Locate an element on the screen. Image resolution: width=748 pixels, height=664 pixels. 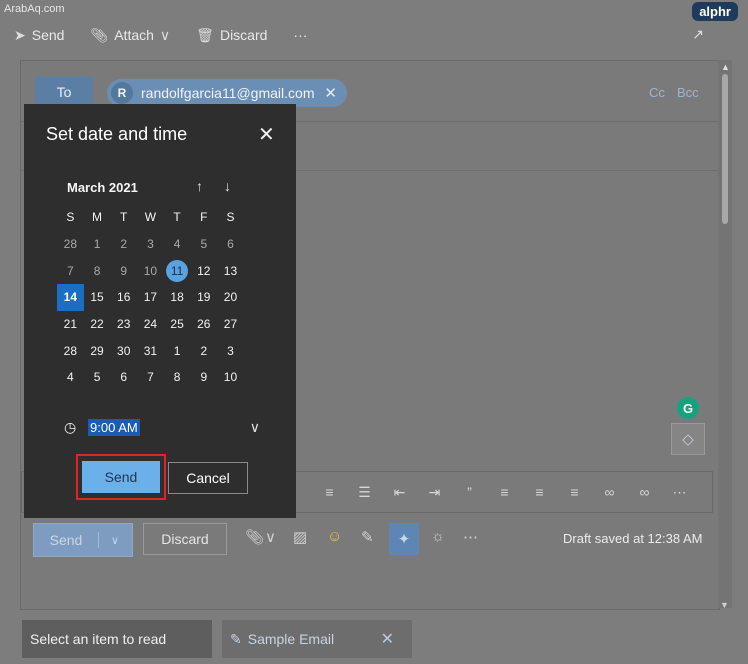
to-button: To is located at coordinates (64, 92).